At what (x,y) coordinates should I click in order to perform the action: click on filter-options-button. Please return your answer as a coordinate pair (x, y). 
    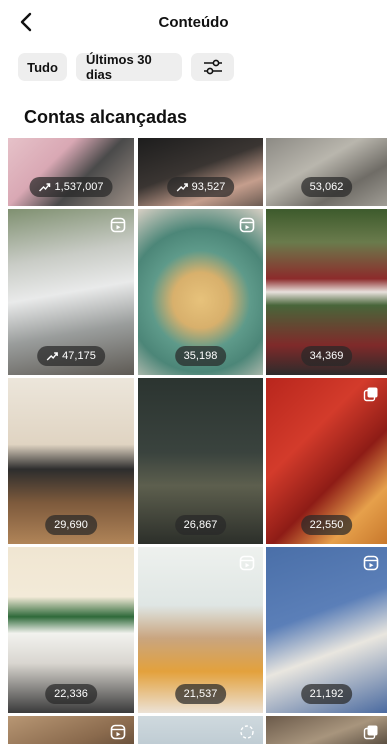
    Looking at the image, I should click on (212, 67).